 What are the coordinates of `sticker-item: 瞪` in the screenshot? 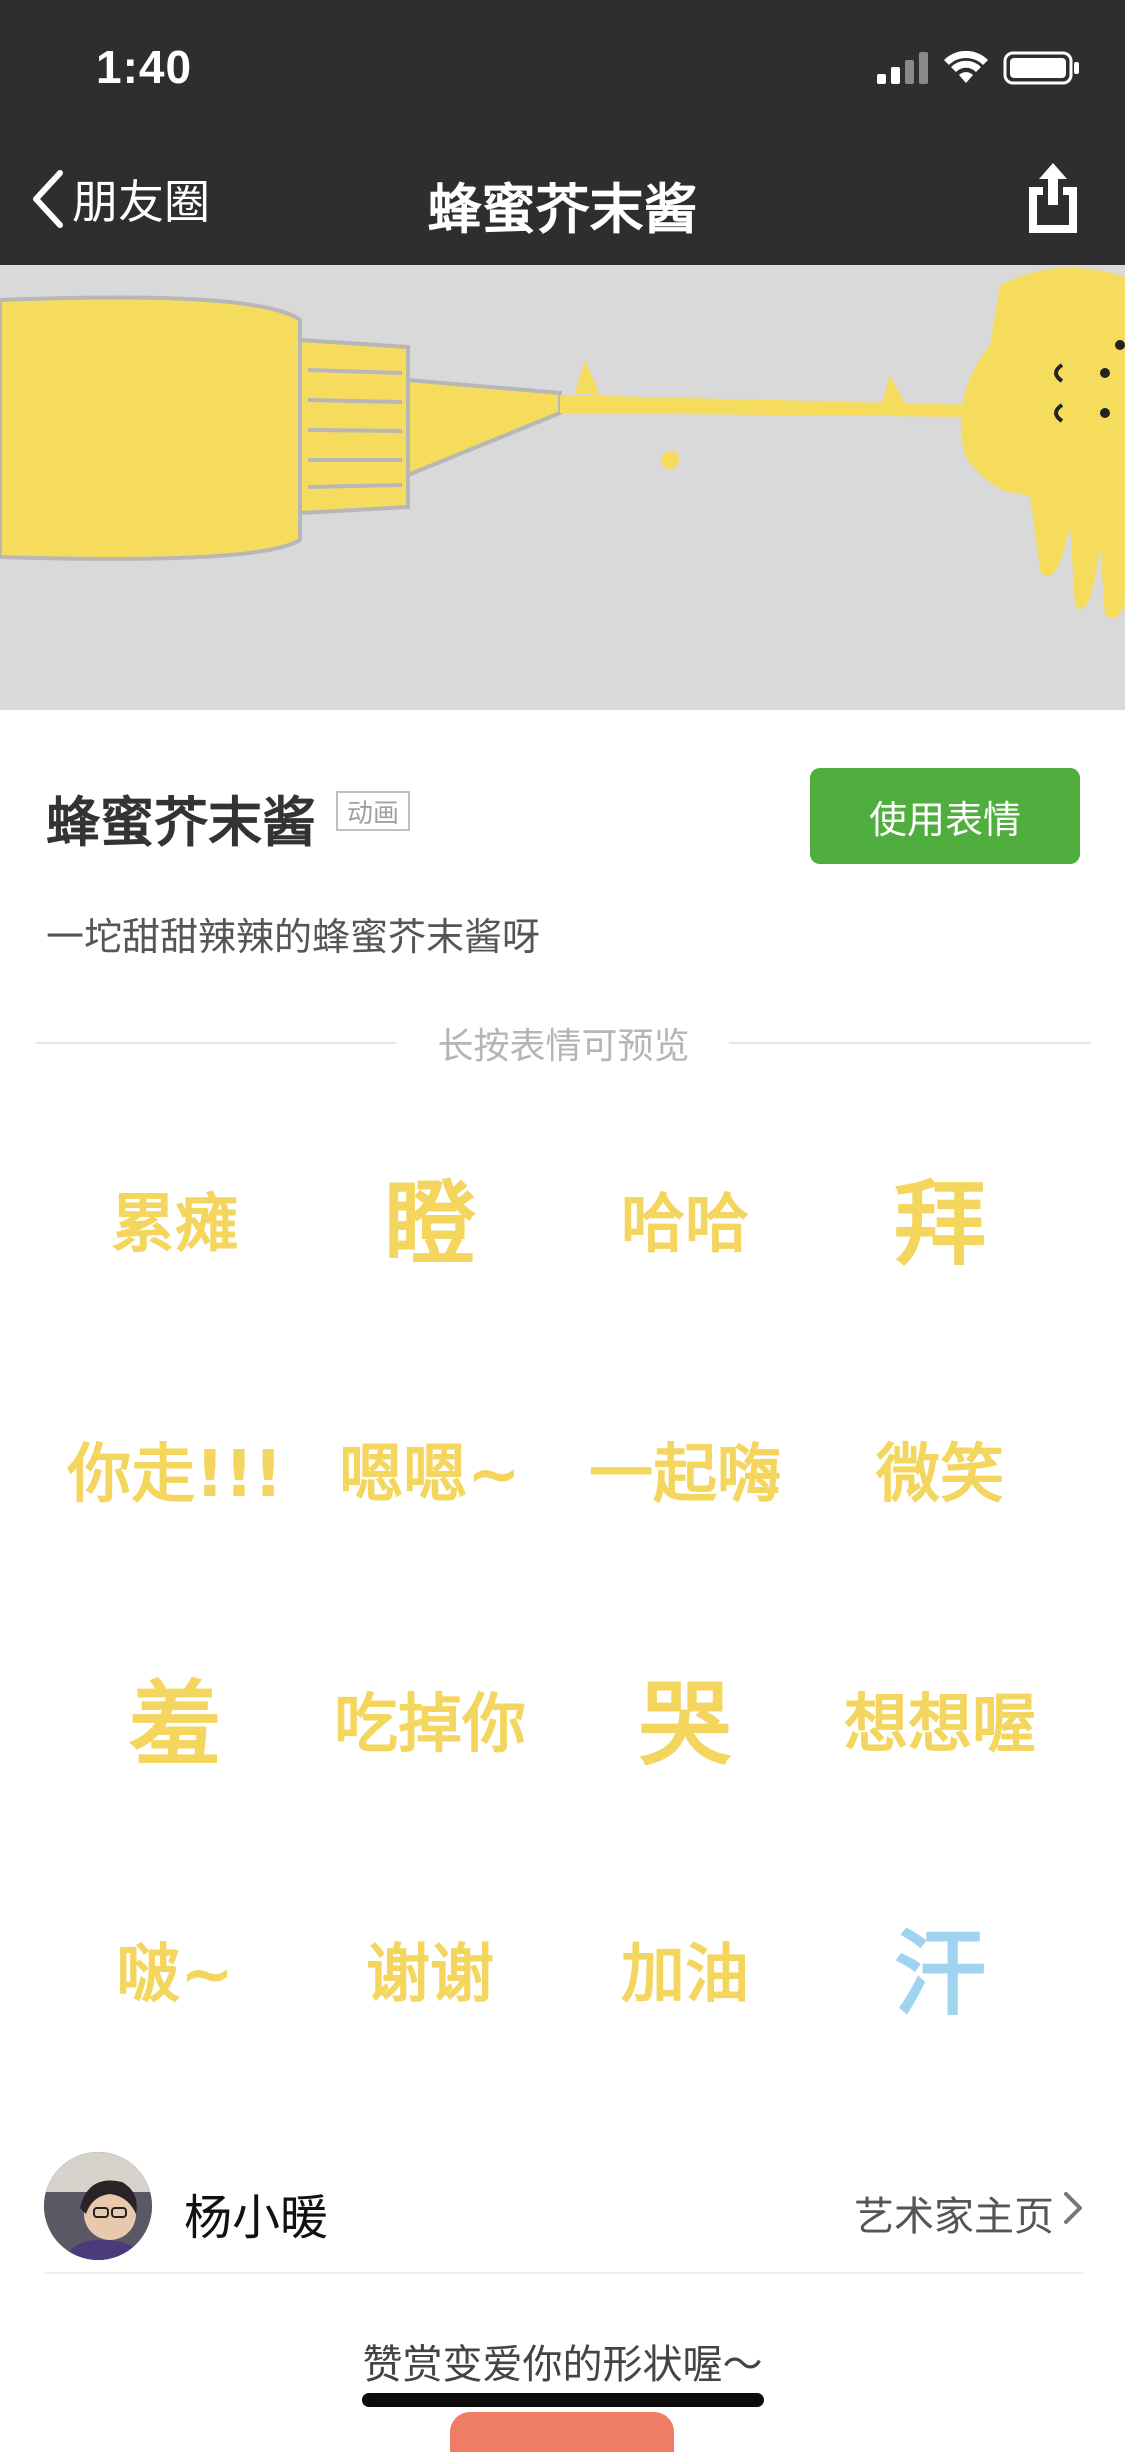 It's located at (430, 1225).